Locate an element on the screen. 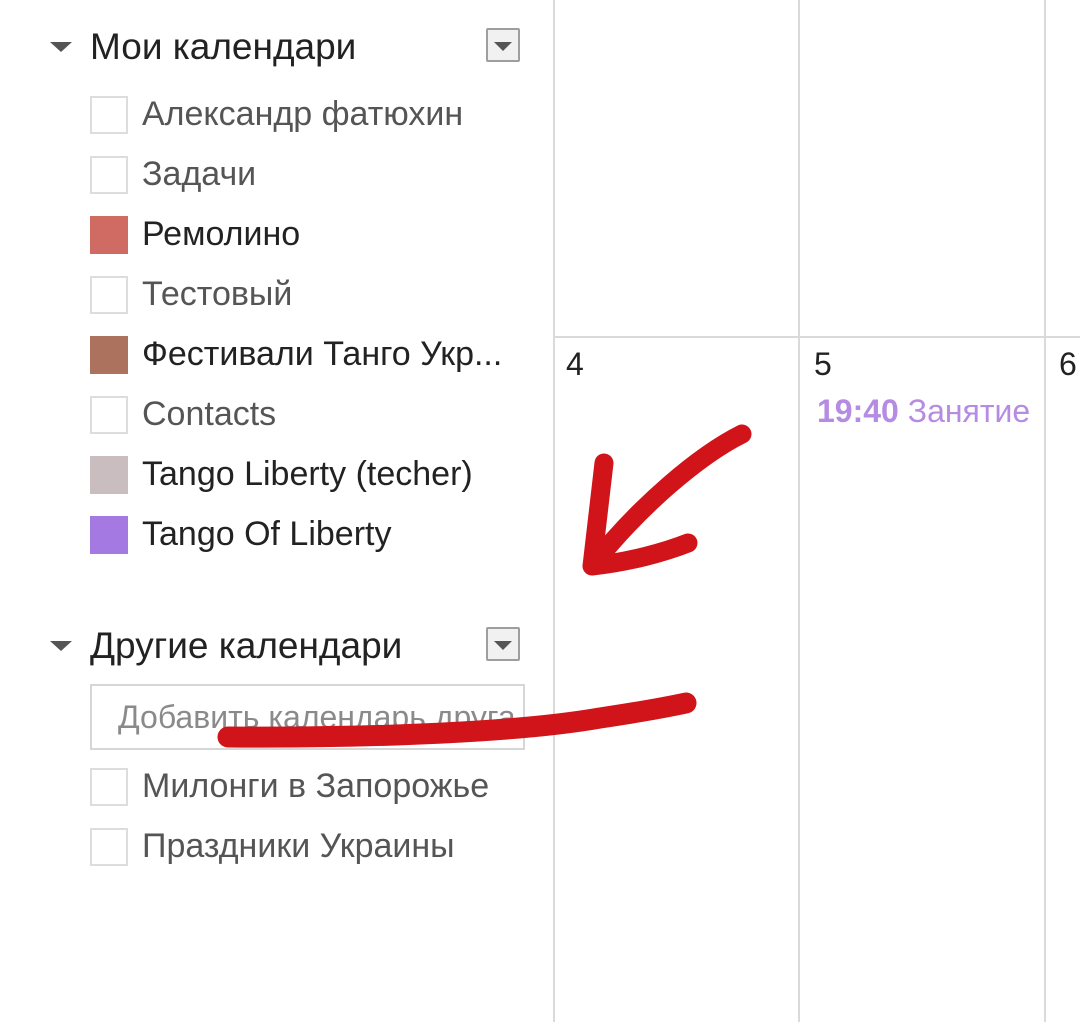 Image resolution: width=1080 pixels, height=1022 pixels. calendar-item-label: Праздники Украины is located at coordinates (298, 846).